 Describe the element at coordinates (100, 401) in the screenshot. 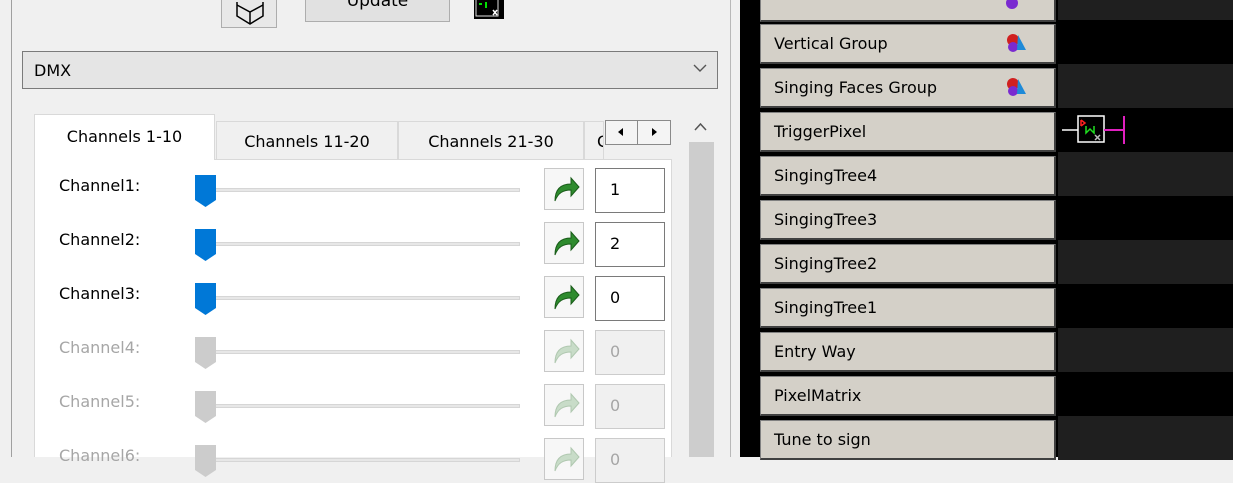

I see `channel-label: Channel5:` at that location.